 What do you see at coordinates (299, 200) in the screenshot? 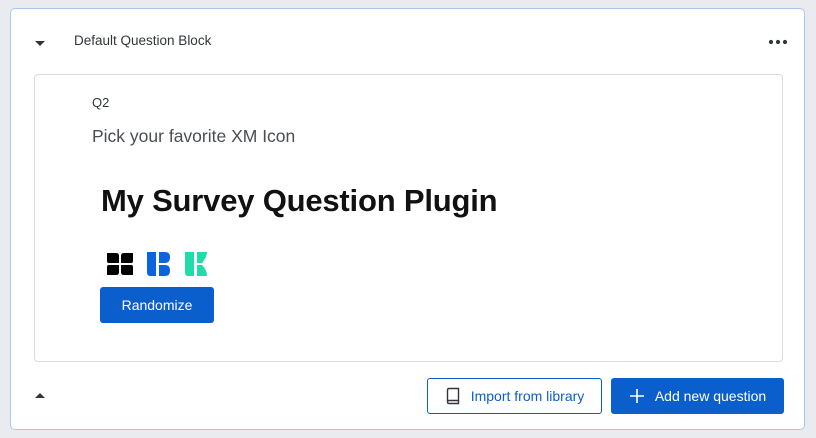
I see `plugin-title: My Survey Question Plugin` at bounding box center [299, 200].